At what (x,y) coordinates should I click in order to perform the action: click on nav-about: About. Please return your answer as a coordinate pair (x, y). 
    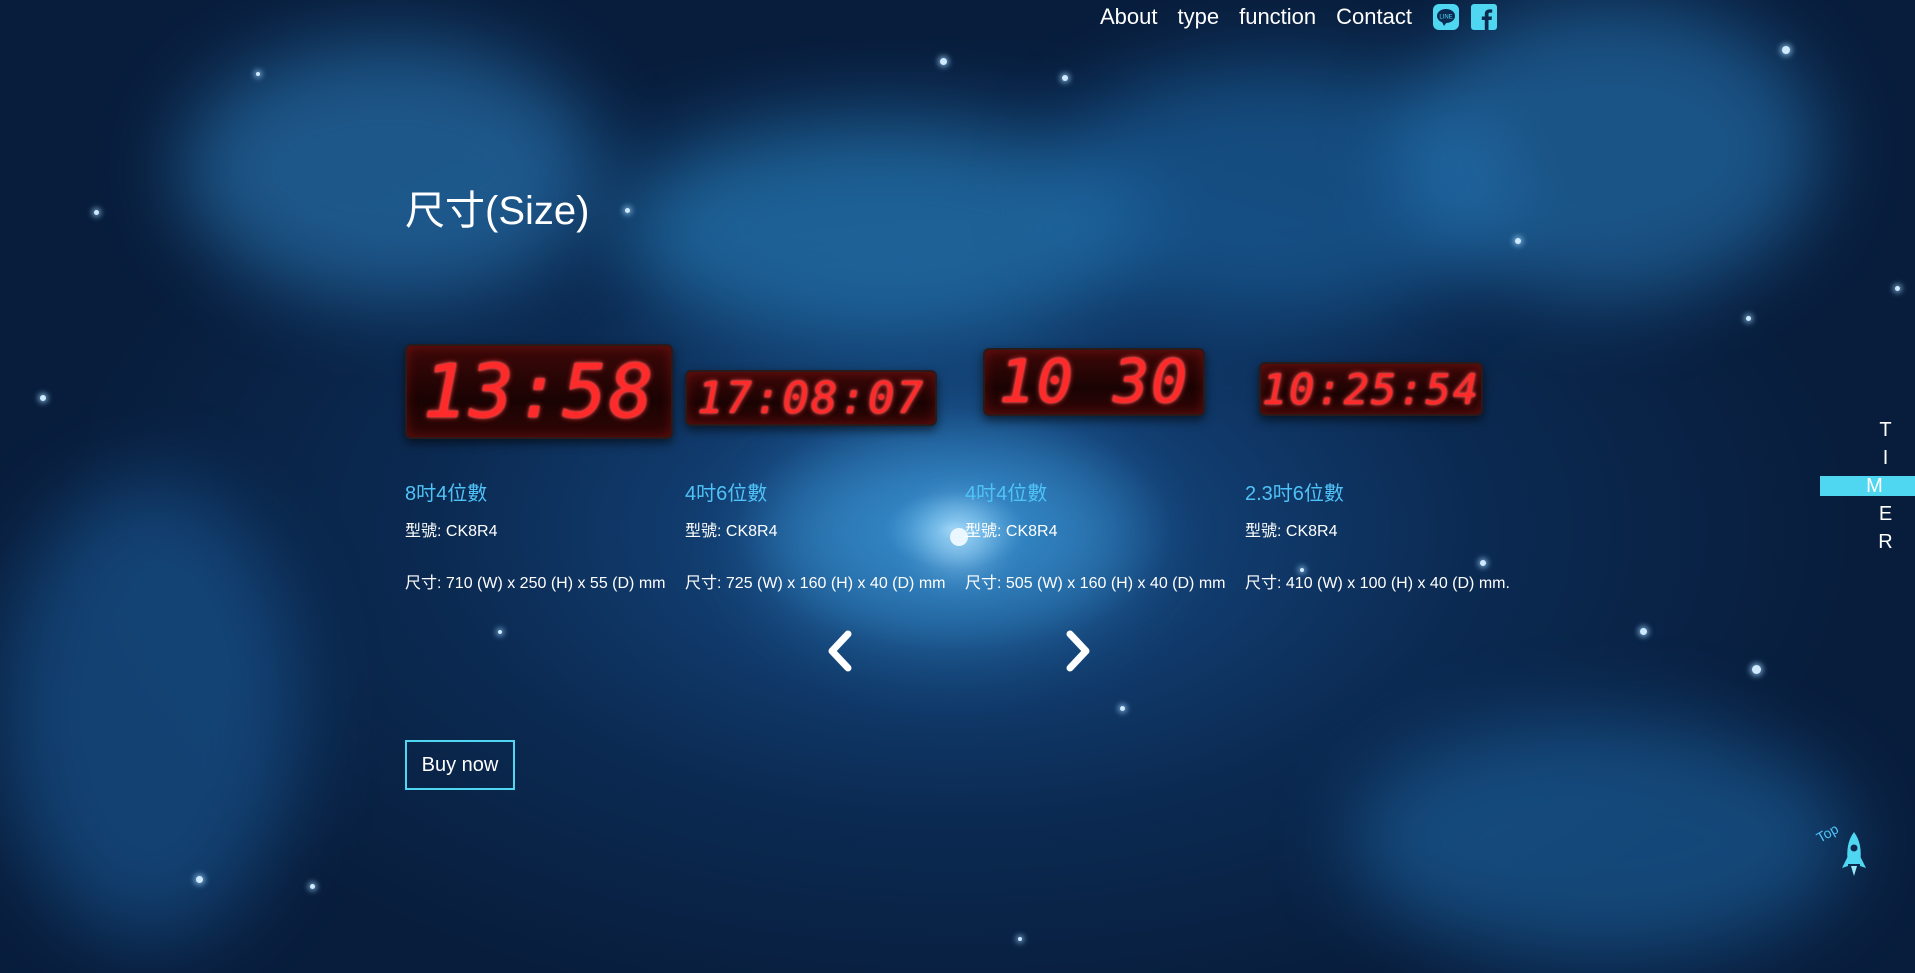
    Looking at the image, I should click on (1129, 17).